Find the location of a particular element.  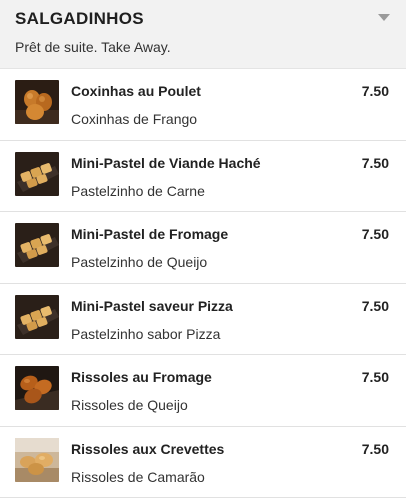

item-description: Pastelzinho sabor Pizza is located at coordinates (146, 333).